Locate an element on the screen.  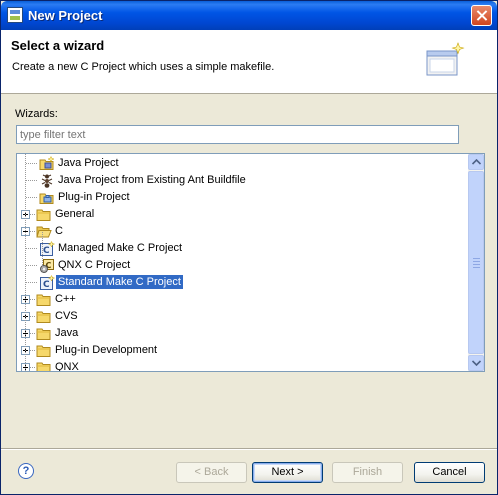
c-project-icon: C is located at coordinates (47, 282).